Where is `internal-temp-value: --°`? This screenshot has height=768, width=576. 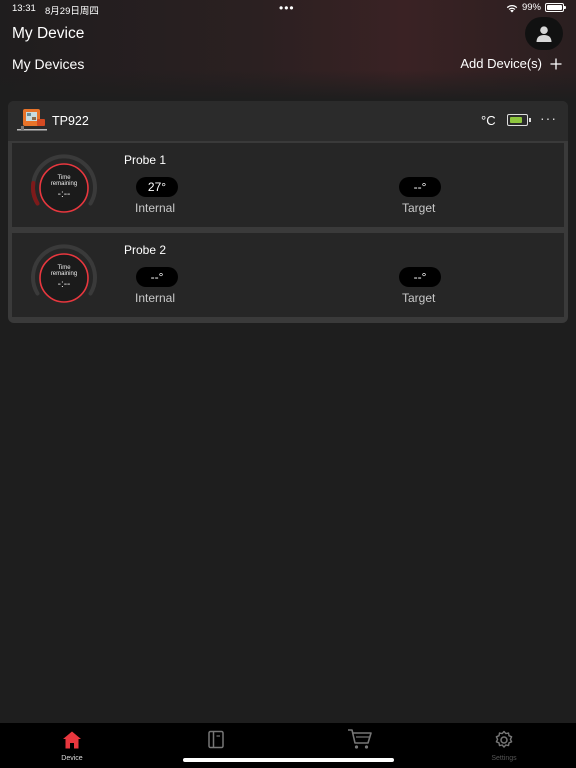
internal-temp-value: --° is located at coordinates (157, 277).